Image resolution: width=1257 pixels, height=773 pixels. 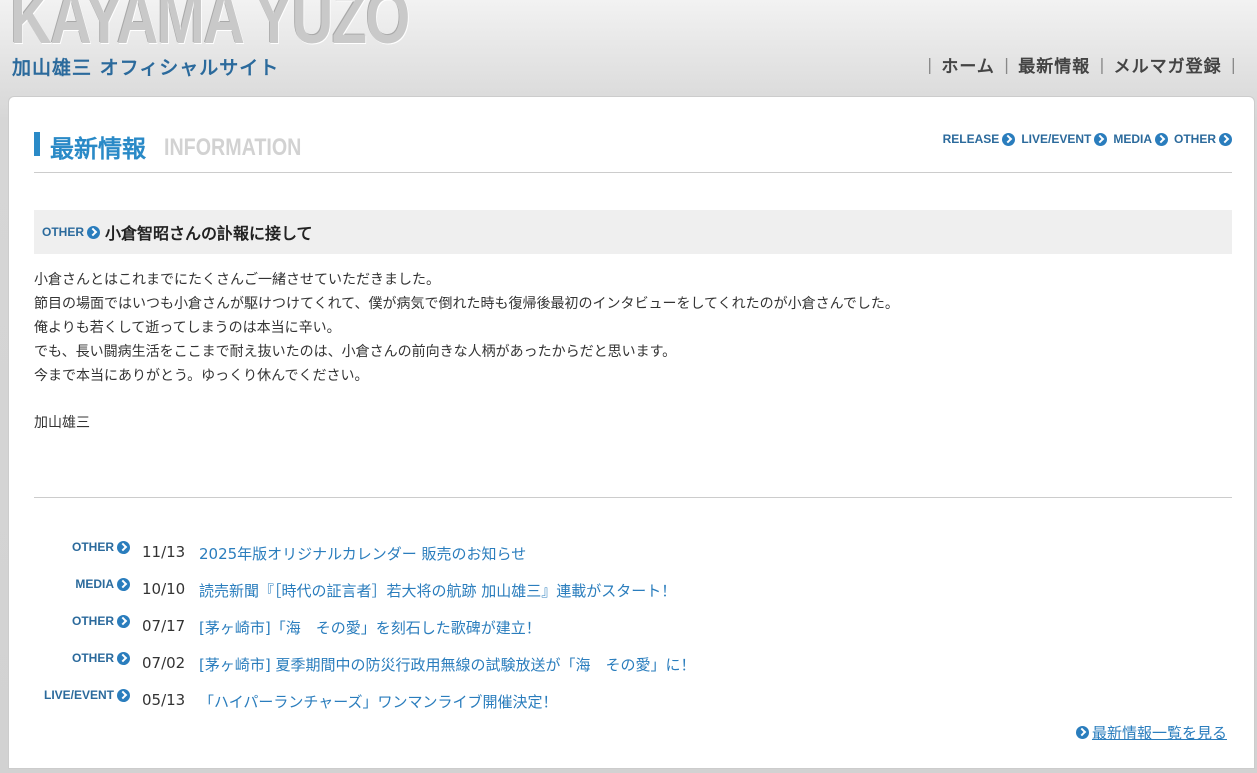 I want to click on news-item: OTHER 07/17 [茅ヶ崎市]「海 その愛」を刻石した歌碑が建立！, so click(x=631, y=632).